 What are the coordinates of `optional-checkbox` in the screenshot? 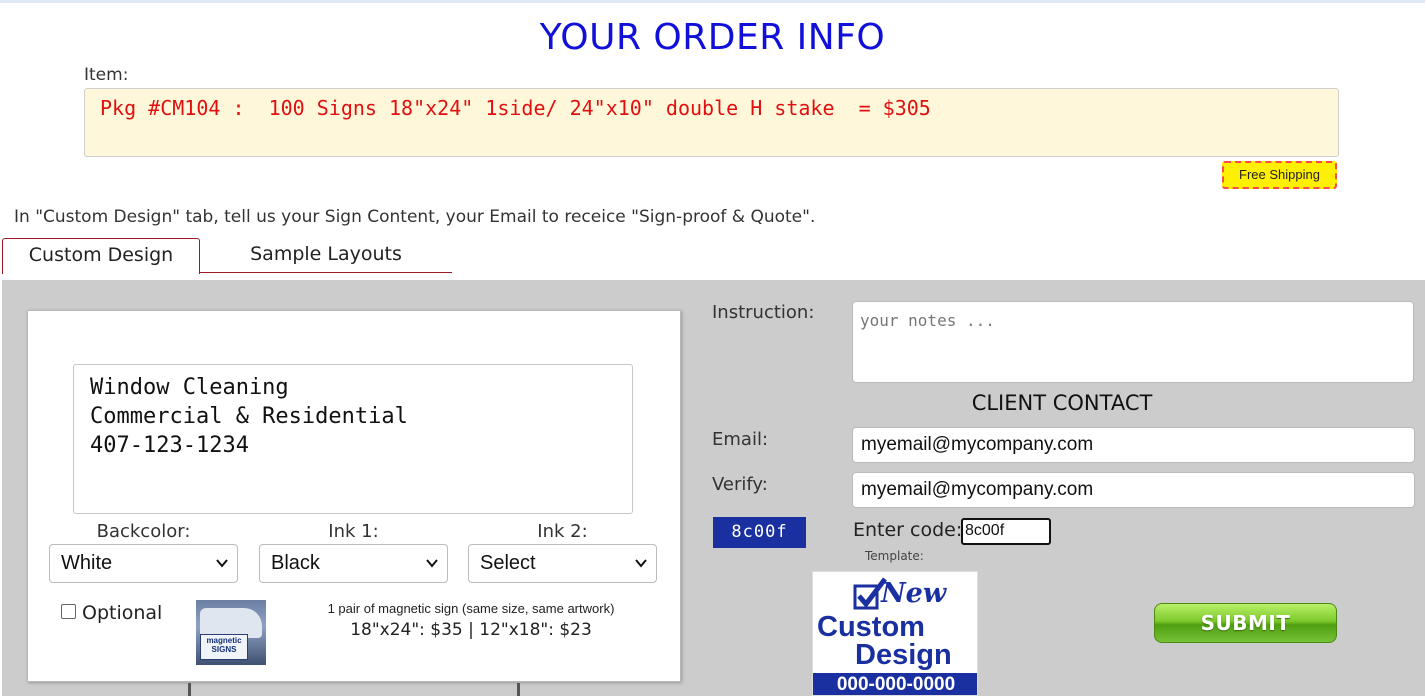 It's located at (68, 611).